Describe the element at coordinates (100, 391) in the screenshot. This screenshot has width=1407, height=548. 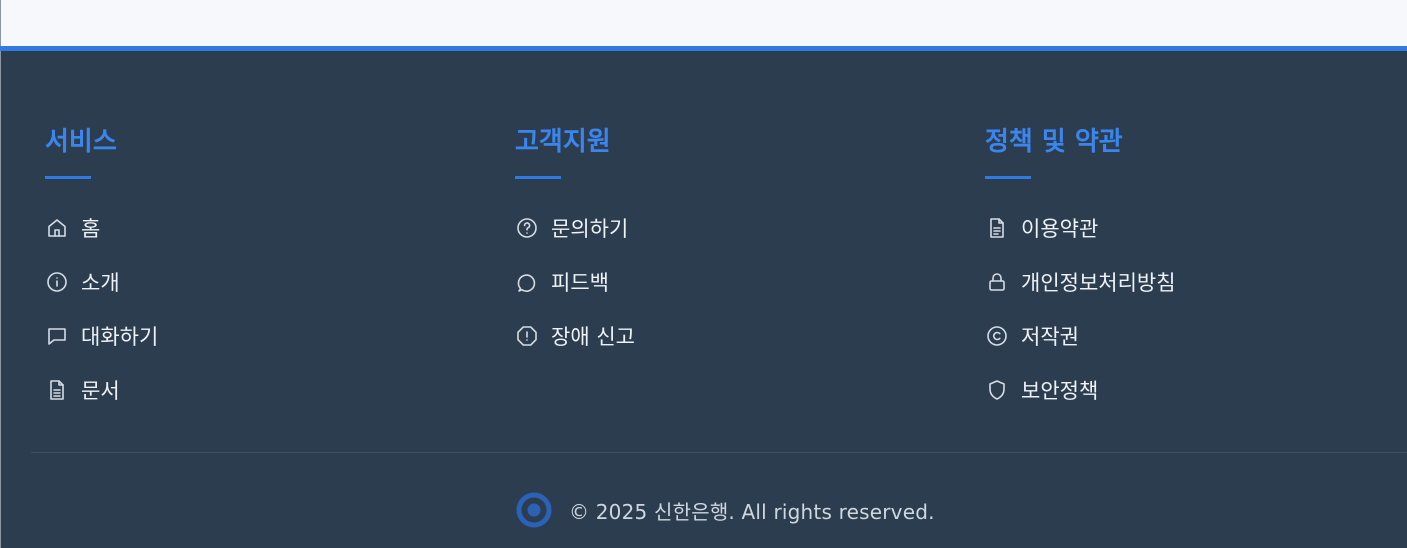
I see `link-label: 문서` at that location.